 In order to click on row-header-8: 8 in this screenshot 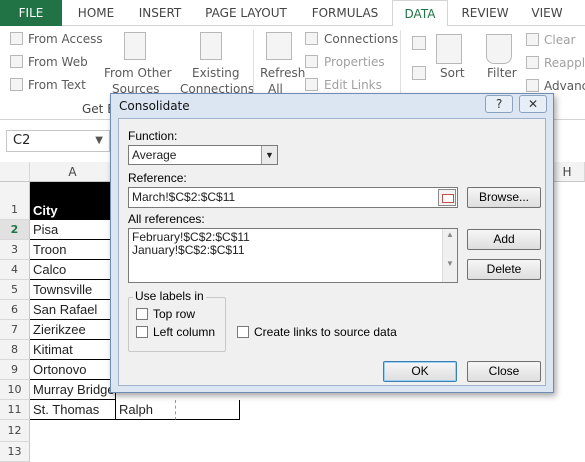, I will do `click(15, 350)`.